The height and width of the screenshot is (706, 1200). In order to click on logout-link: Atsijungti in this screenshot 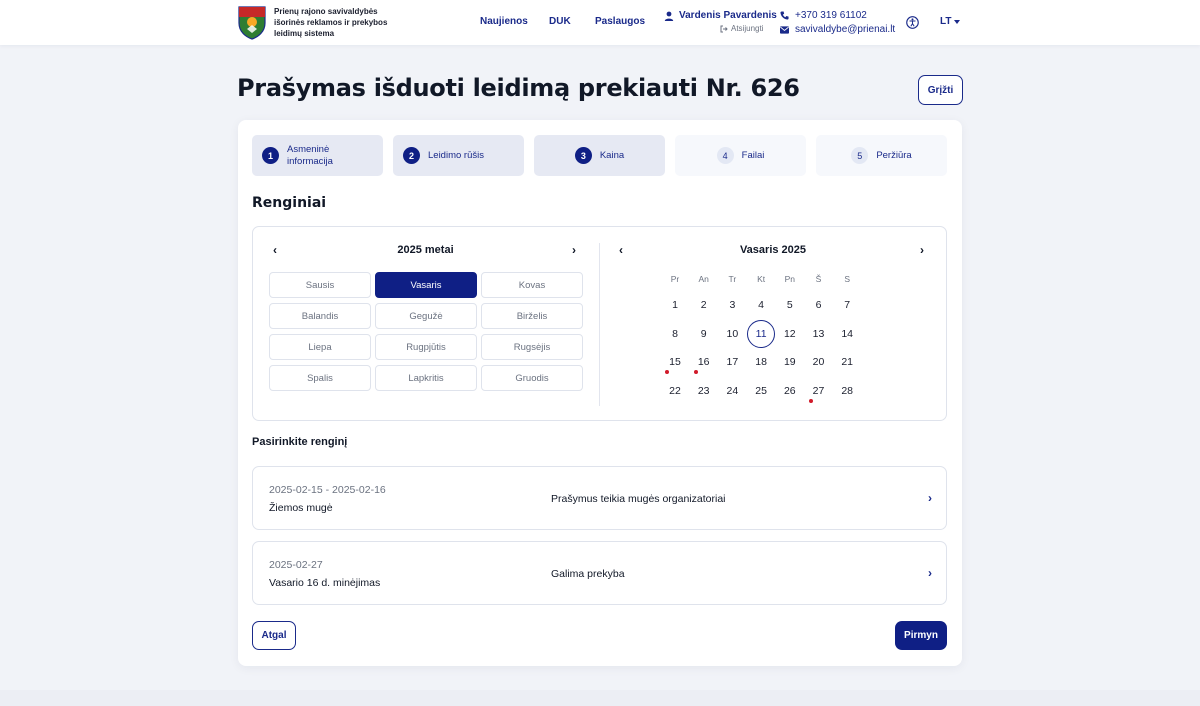, I will do `click(741, 28)`.